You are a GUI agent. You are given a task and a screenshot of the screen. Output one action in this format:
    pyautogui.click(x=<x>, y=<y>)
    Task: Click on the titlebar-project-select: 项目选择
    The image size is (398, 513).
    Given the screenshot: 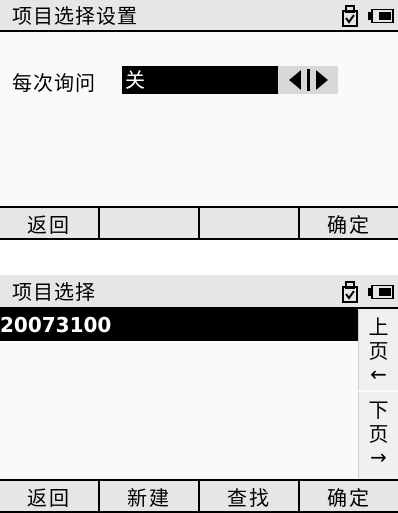 What is the action you would take?
    pyautogui.click(x=199, y=292)
    